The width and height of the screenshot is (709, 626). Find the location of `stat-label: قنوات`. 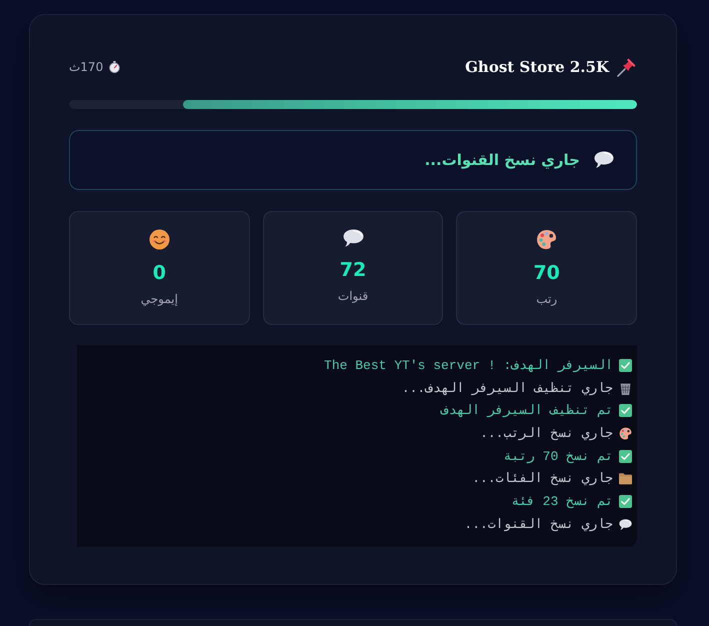

stat-label: قنوات is located at coordinates (353, 296).